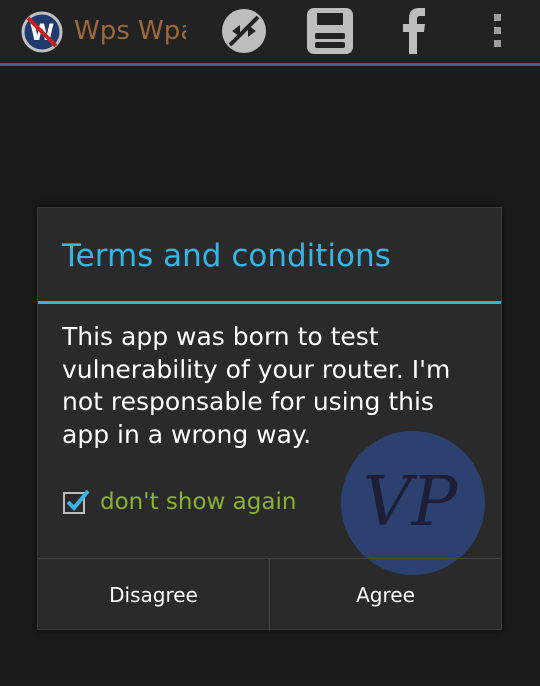 The height and width of the screenshot is (686, 540). I want to click on action-bar-divider, so click(270, 64).